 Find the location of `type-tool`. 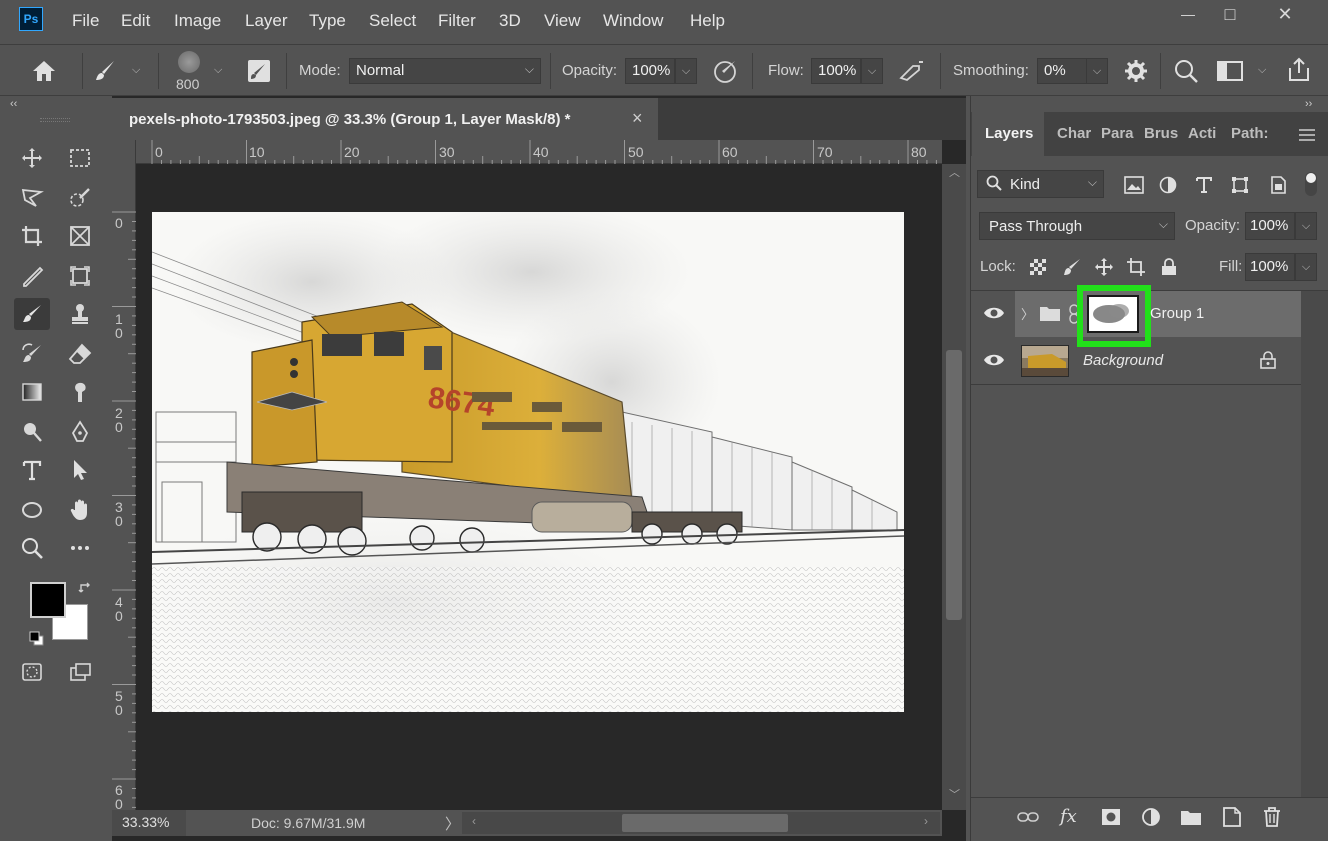

type-tool is located at coordinates (32, 470).